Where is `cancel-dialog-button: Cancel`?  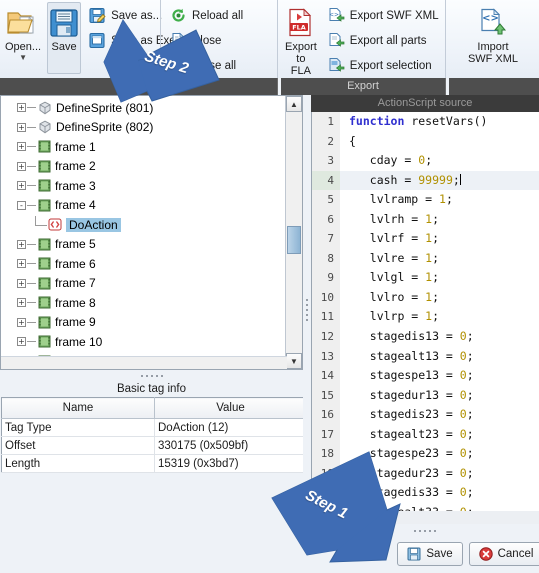 cancel-dialog-button: Cancel is located at coordinates (504, 554).